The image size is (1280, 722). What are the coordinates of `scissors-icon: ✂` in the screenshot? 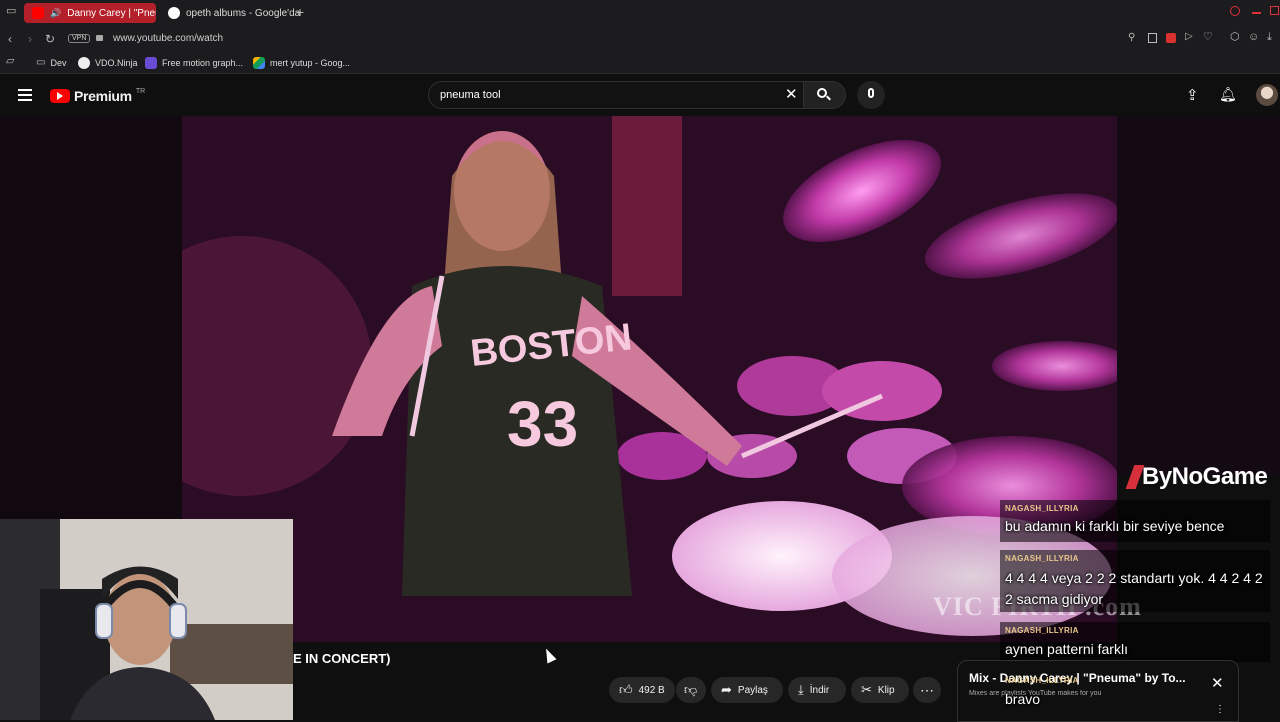 It's located at (866, 689).